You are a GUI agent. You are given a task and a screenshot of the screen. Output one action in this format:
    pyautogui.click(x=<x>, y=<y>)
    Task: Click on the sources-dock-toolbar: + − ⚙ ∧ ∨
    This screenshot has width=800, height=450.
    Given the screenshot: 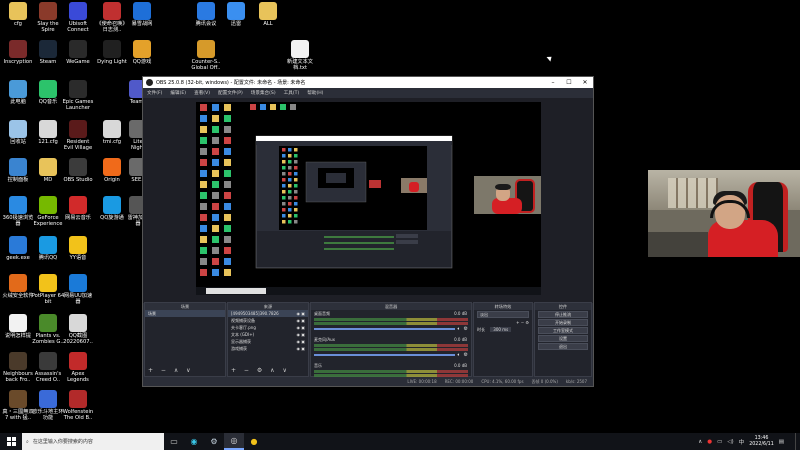 What is the action you would take?
    pyautogui.click(x=260, y=370)
    